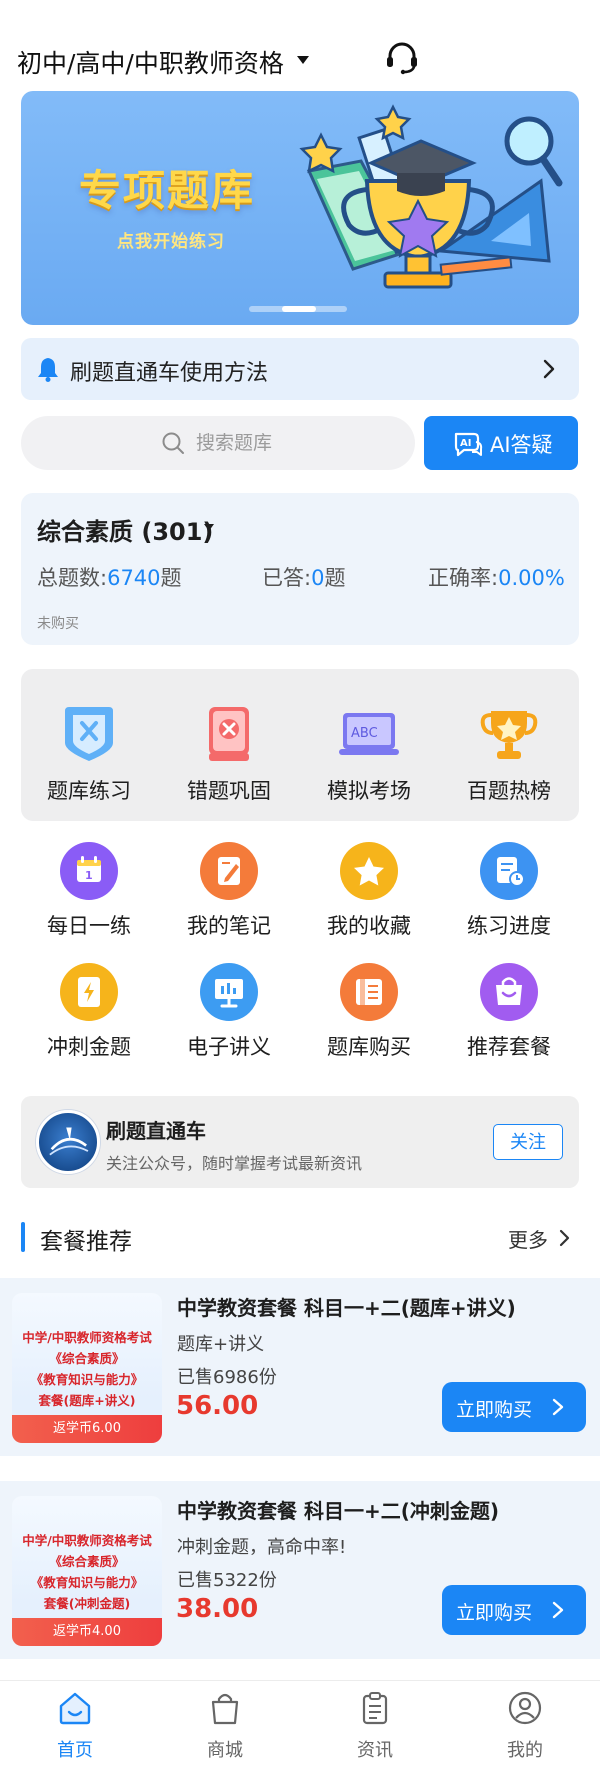 The image size is (600, 1791). Describe the element at coordinates (87, 1632) in the screenshot. I see `cover-cashback: 返学币4.00` at that location.